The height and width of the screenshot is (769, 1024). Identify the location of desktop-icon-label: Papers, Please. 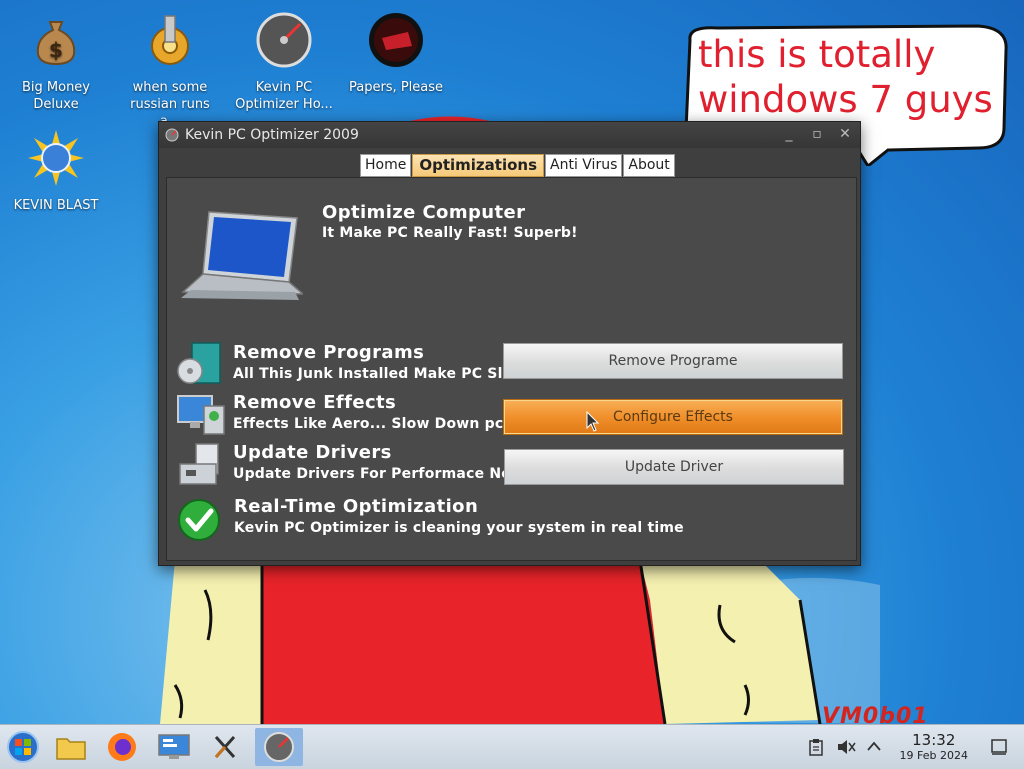
(396, 87).